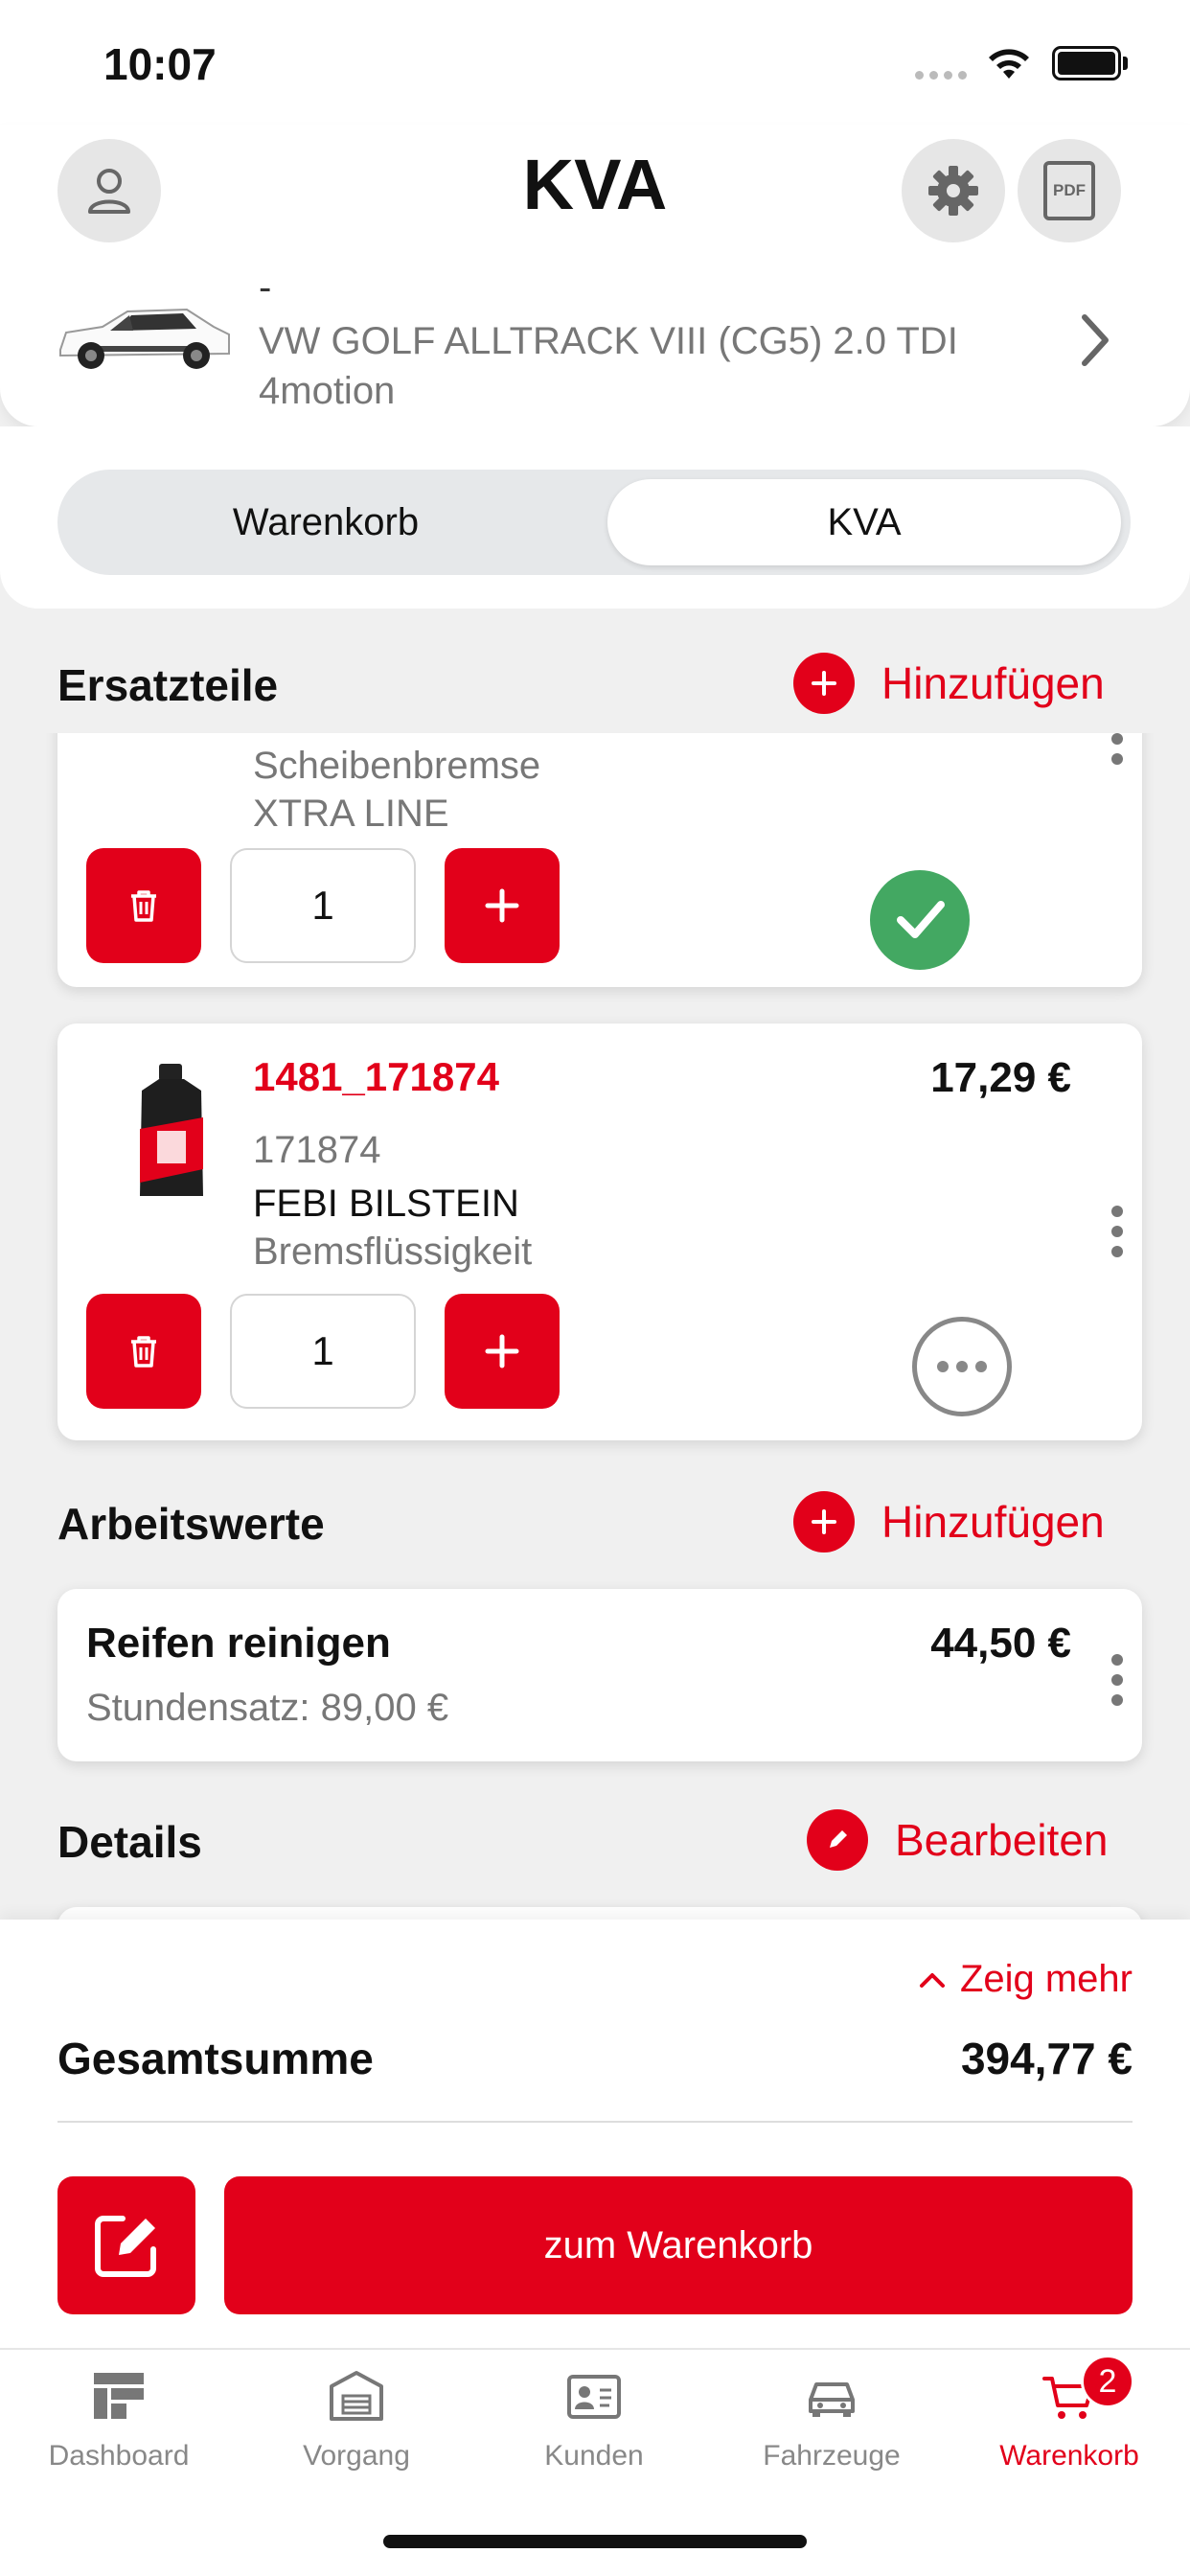 The height and width of the screenshot is (2576, 1190). What do you see at coordinates (1069, 2419) in the screenshot?
I see `tab-warenkorb: Warenkorb` at bounding box center [1069, 2419].